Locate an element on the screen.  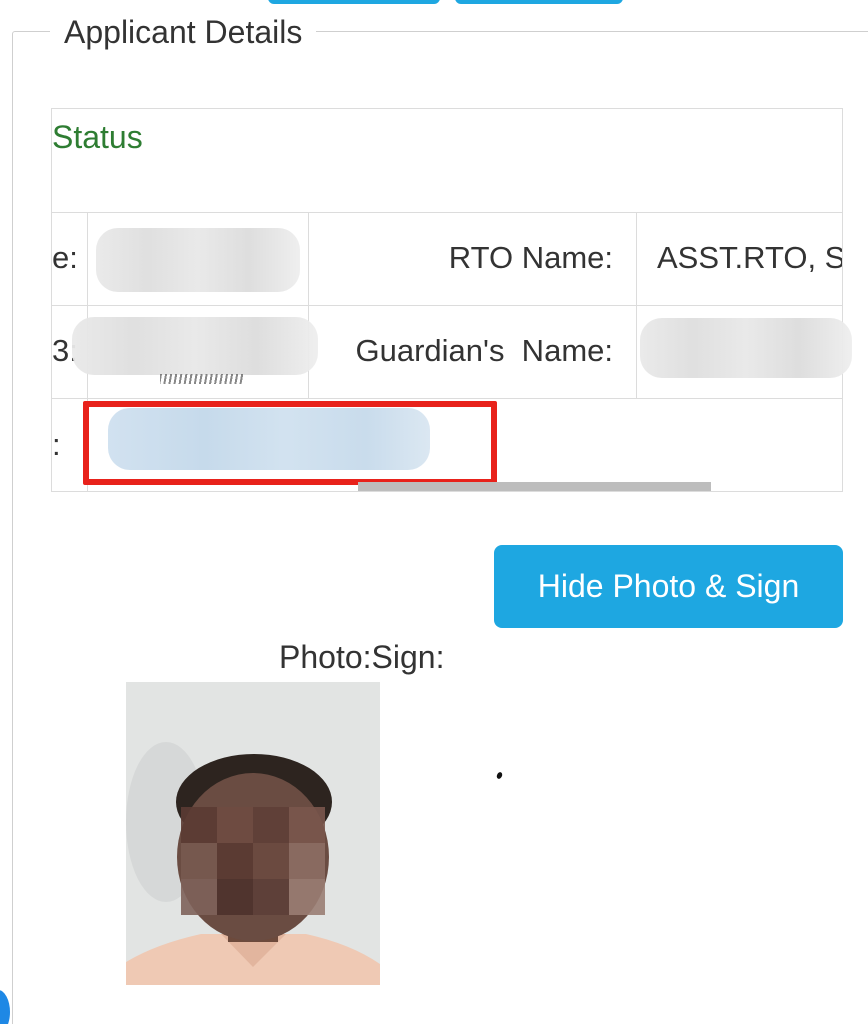
highlight-box is located at coordinates (290, 443).